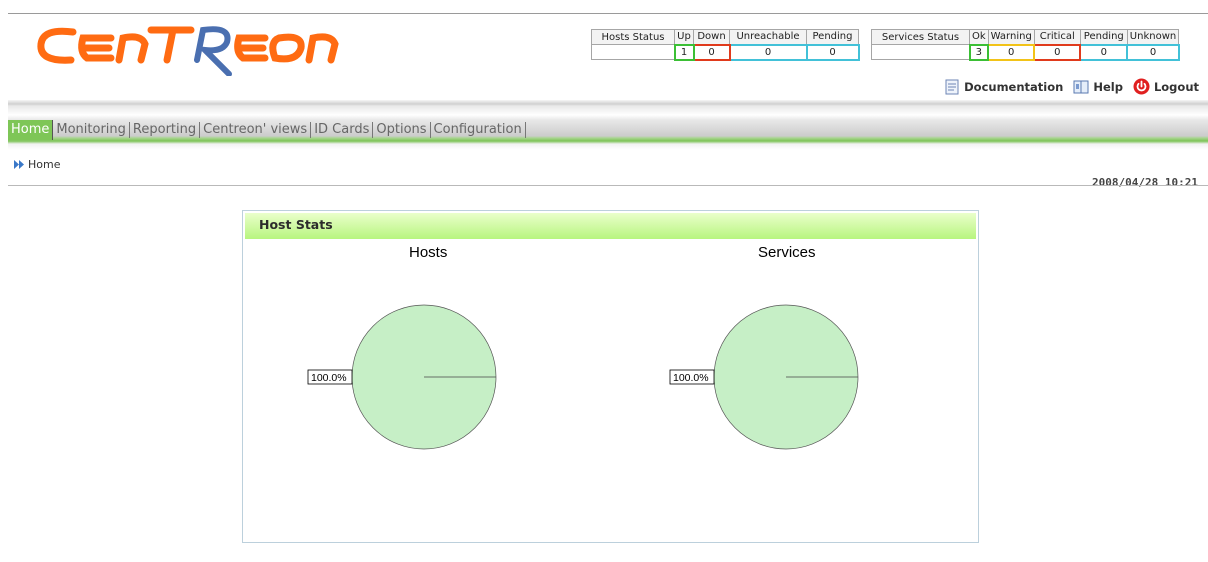 Image resolution: width=1208 pixels, height=562 pixels. What do you see at coordinates (1057, 52) in the screenshot?
I see `services-critical-count: 0` at bounding box center [1057, 52].